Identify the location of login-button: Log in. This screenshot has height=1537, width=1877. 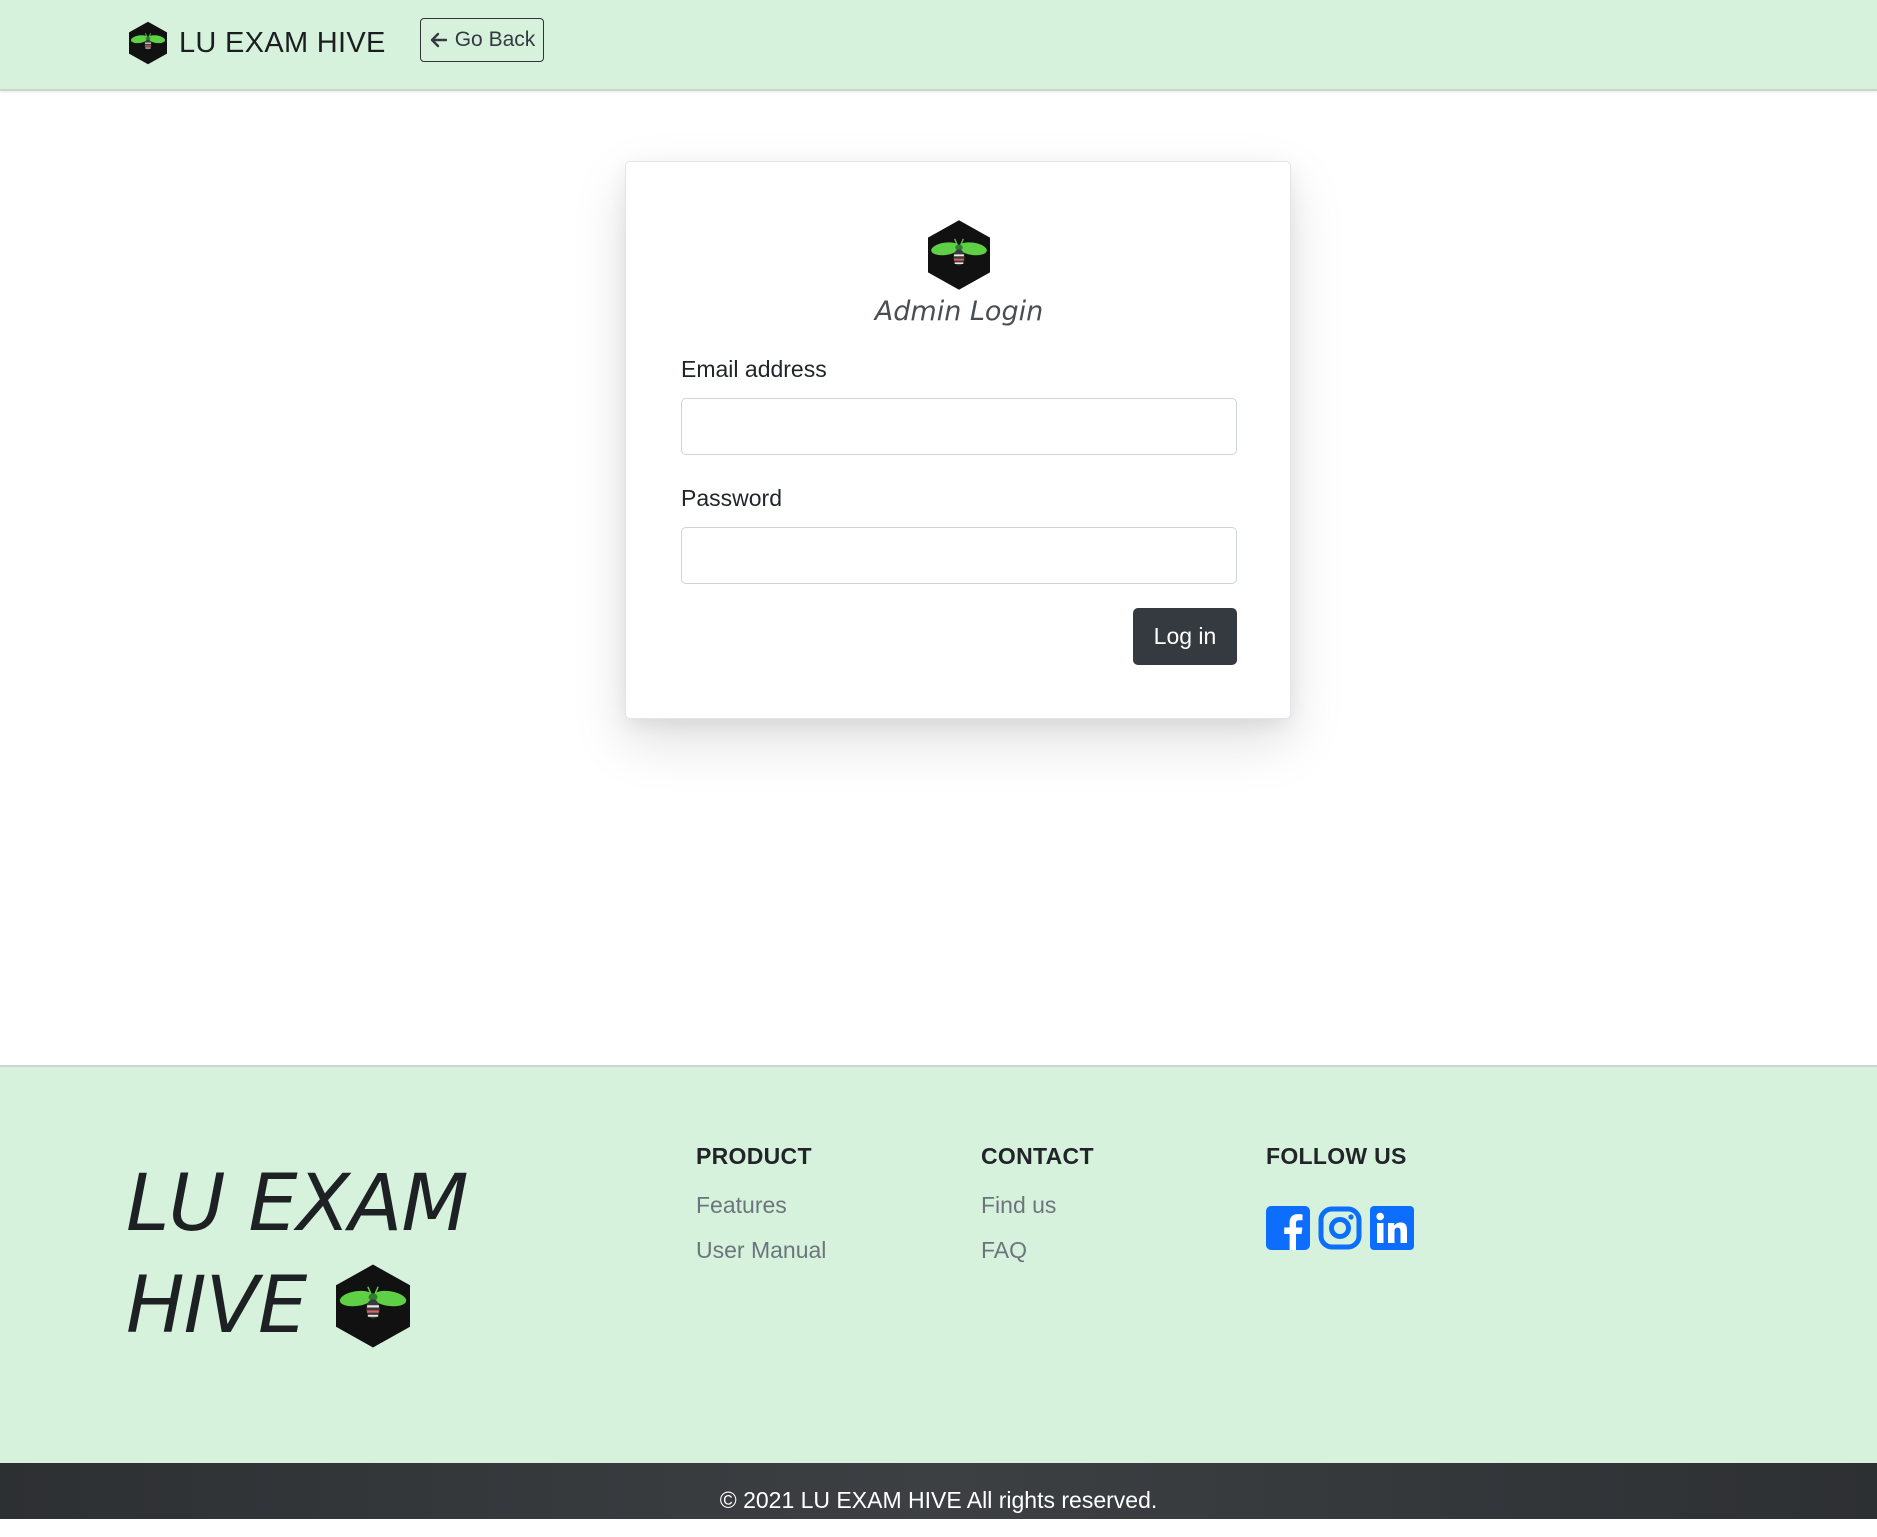
(1185, 636).